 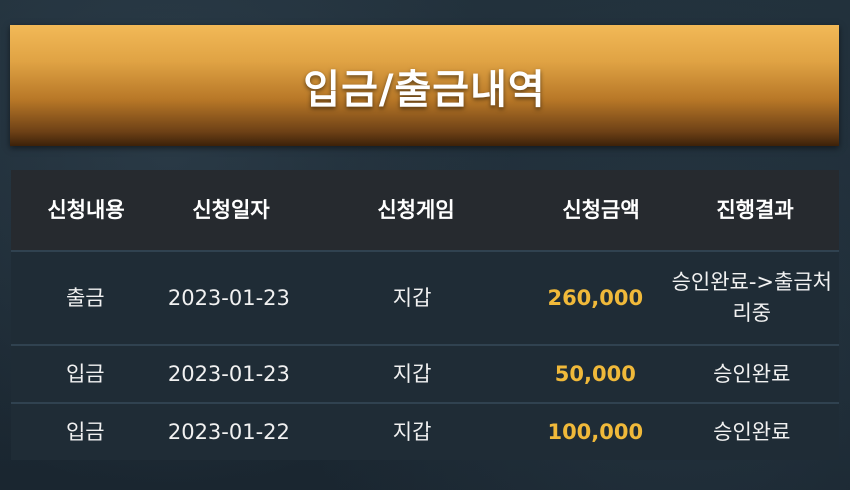 I want to click on page-title: 입금/출금내역, so click(x=424, y=89).